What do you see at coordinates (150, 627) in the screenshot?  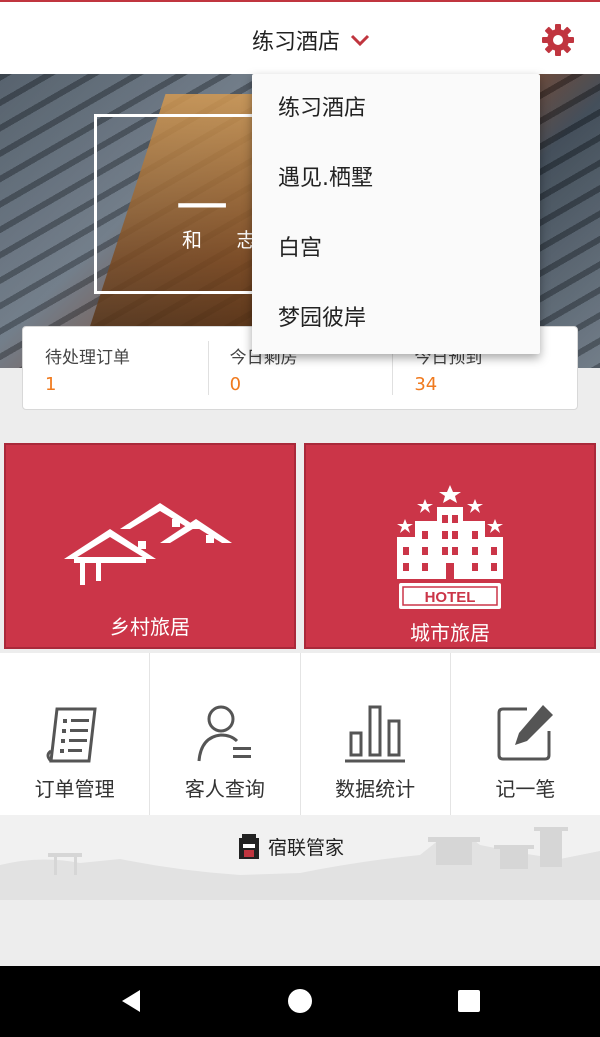 I see `rural-stay-label: 乡村旅居` at bounding box center [150, 627].